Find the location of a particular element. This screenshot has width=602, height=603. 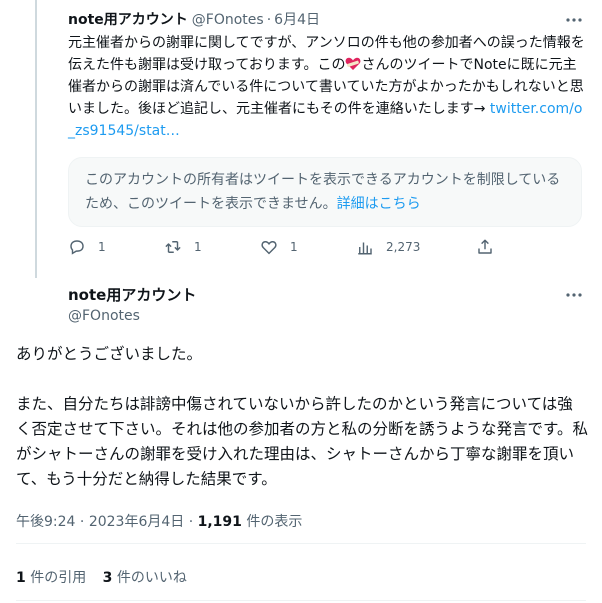

more-options-icon is located at coordinates (574, 20).